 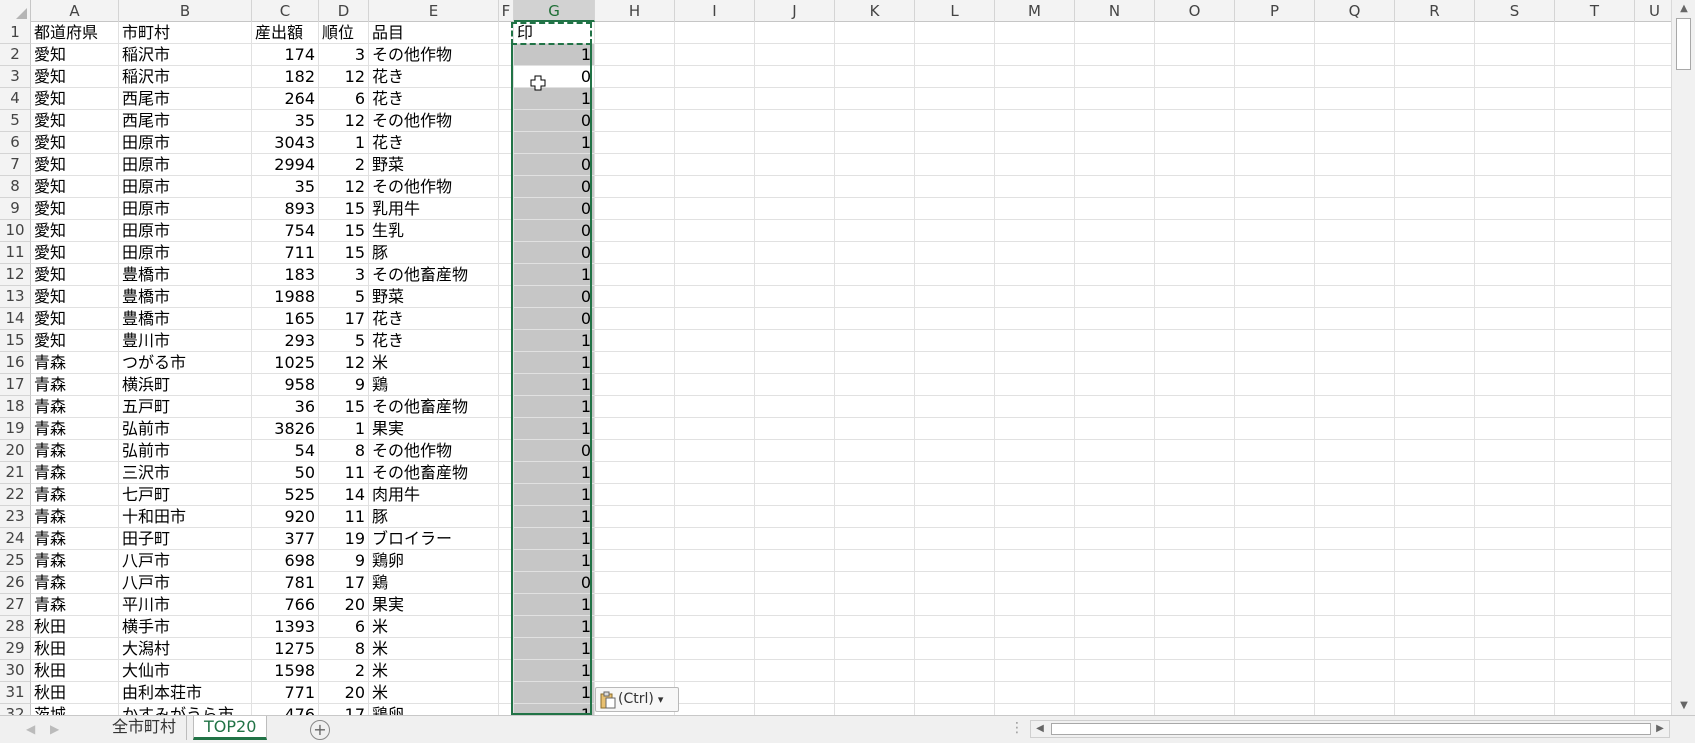 I want to click on cell-e: 生乳, so click(x=434, y=231).